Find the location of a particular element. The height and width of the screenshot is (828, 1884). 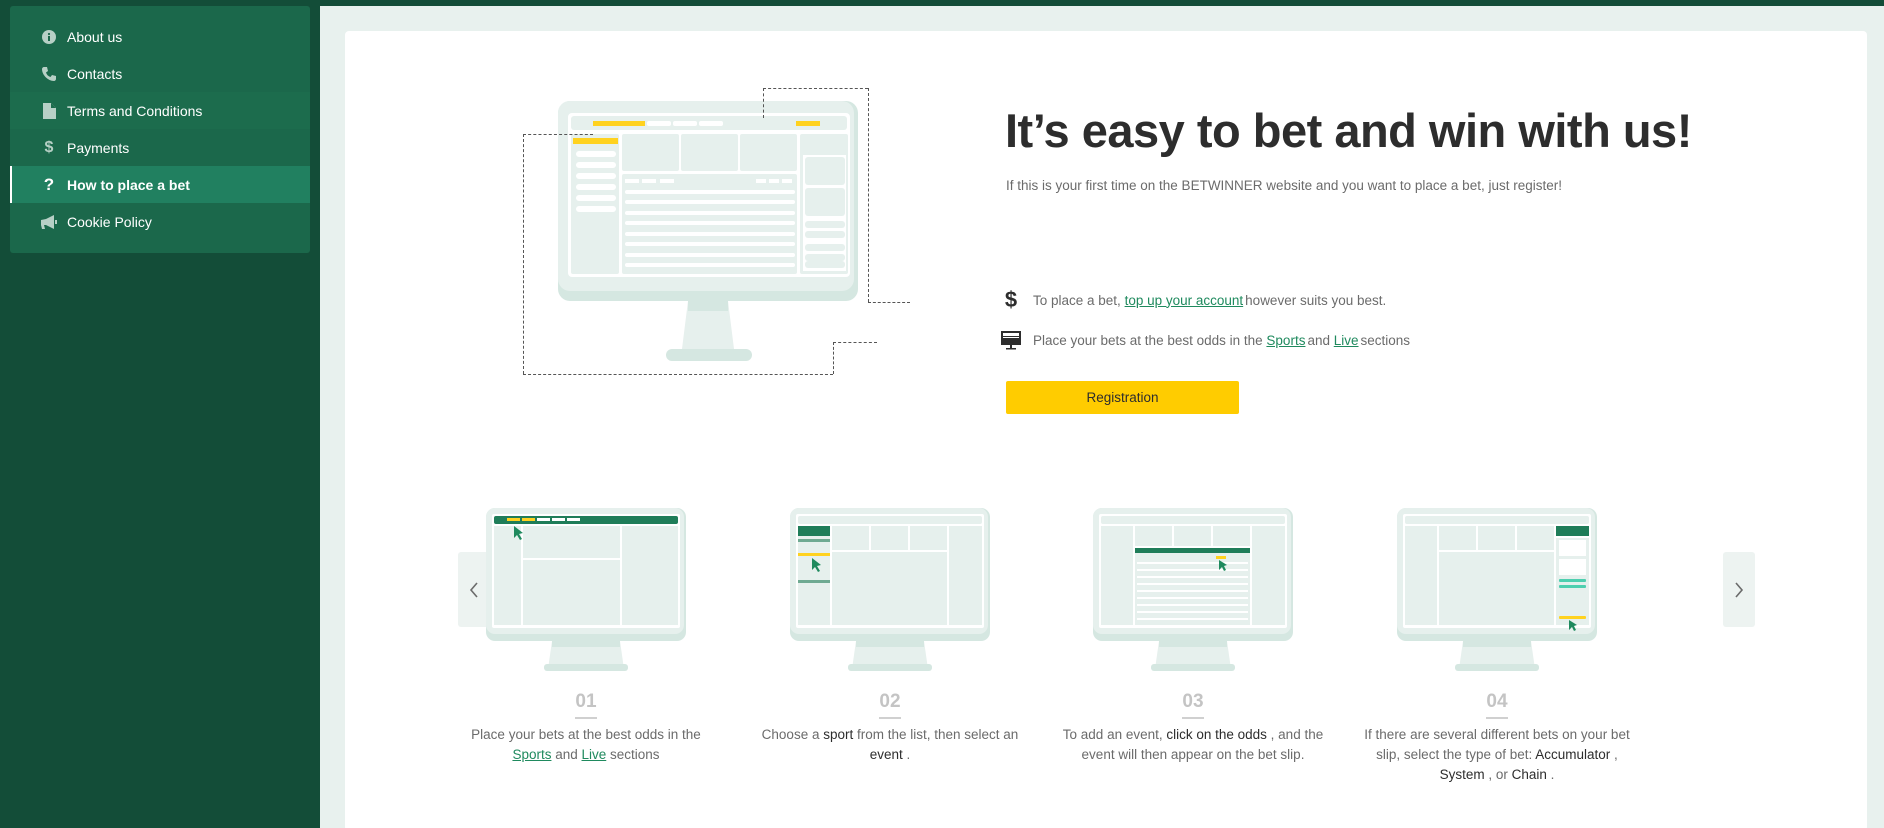

step-3-illustration is located at coordinates (1193, 589).